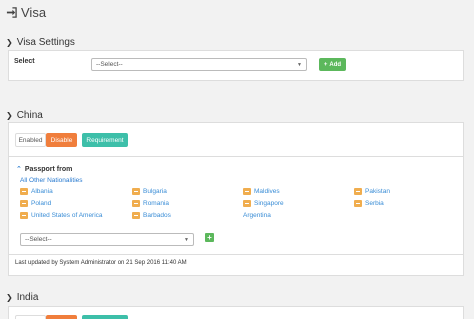  What do you see at coordinates (38, 239) in the screenshot?
I see `passport-select-value: --Select--` at bounding box center [38, 239].